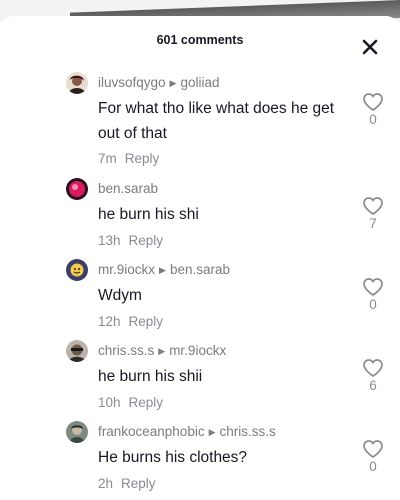  I want to click on close-icon, so click(370, 47).